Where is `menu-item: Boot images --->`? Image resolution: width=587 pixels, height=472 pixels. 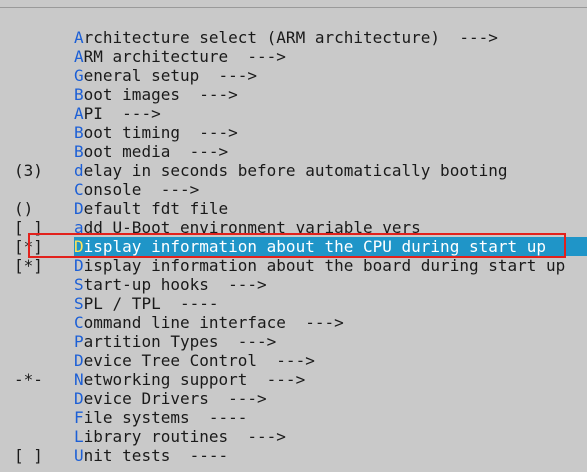
menu-item: Boot images ---> is located at coordinates (300, 94).